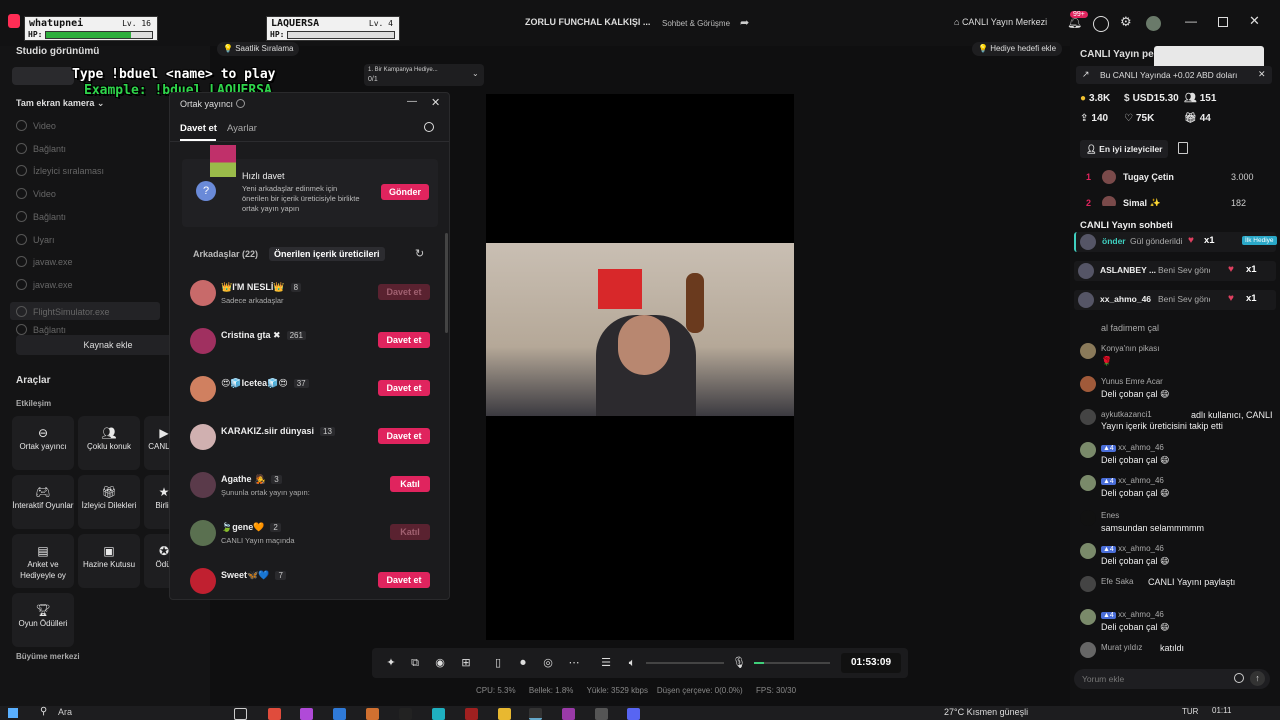 This screenshot has width=1280, height=720. I want to click on info-icon, so click(240, 103).